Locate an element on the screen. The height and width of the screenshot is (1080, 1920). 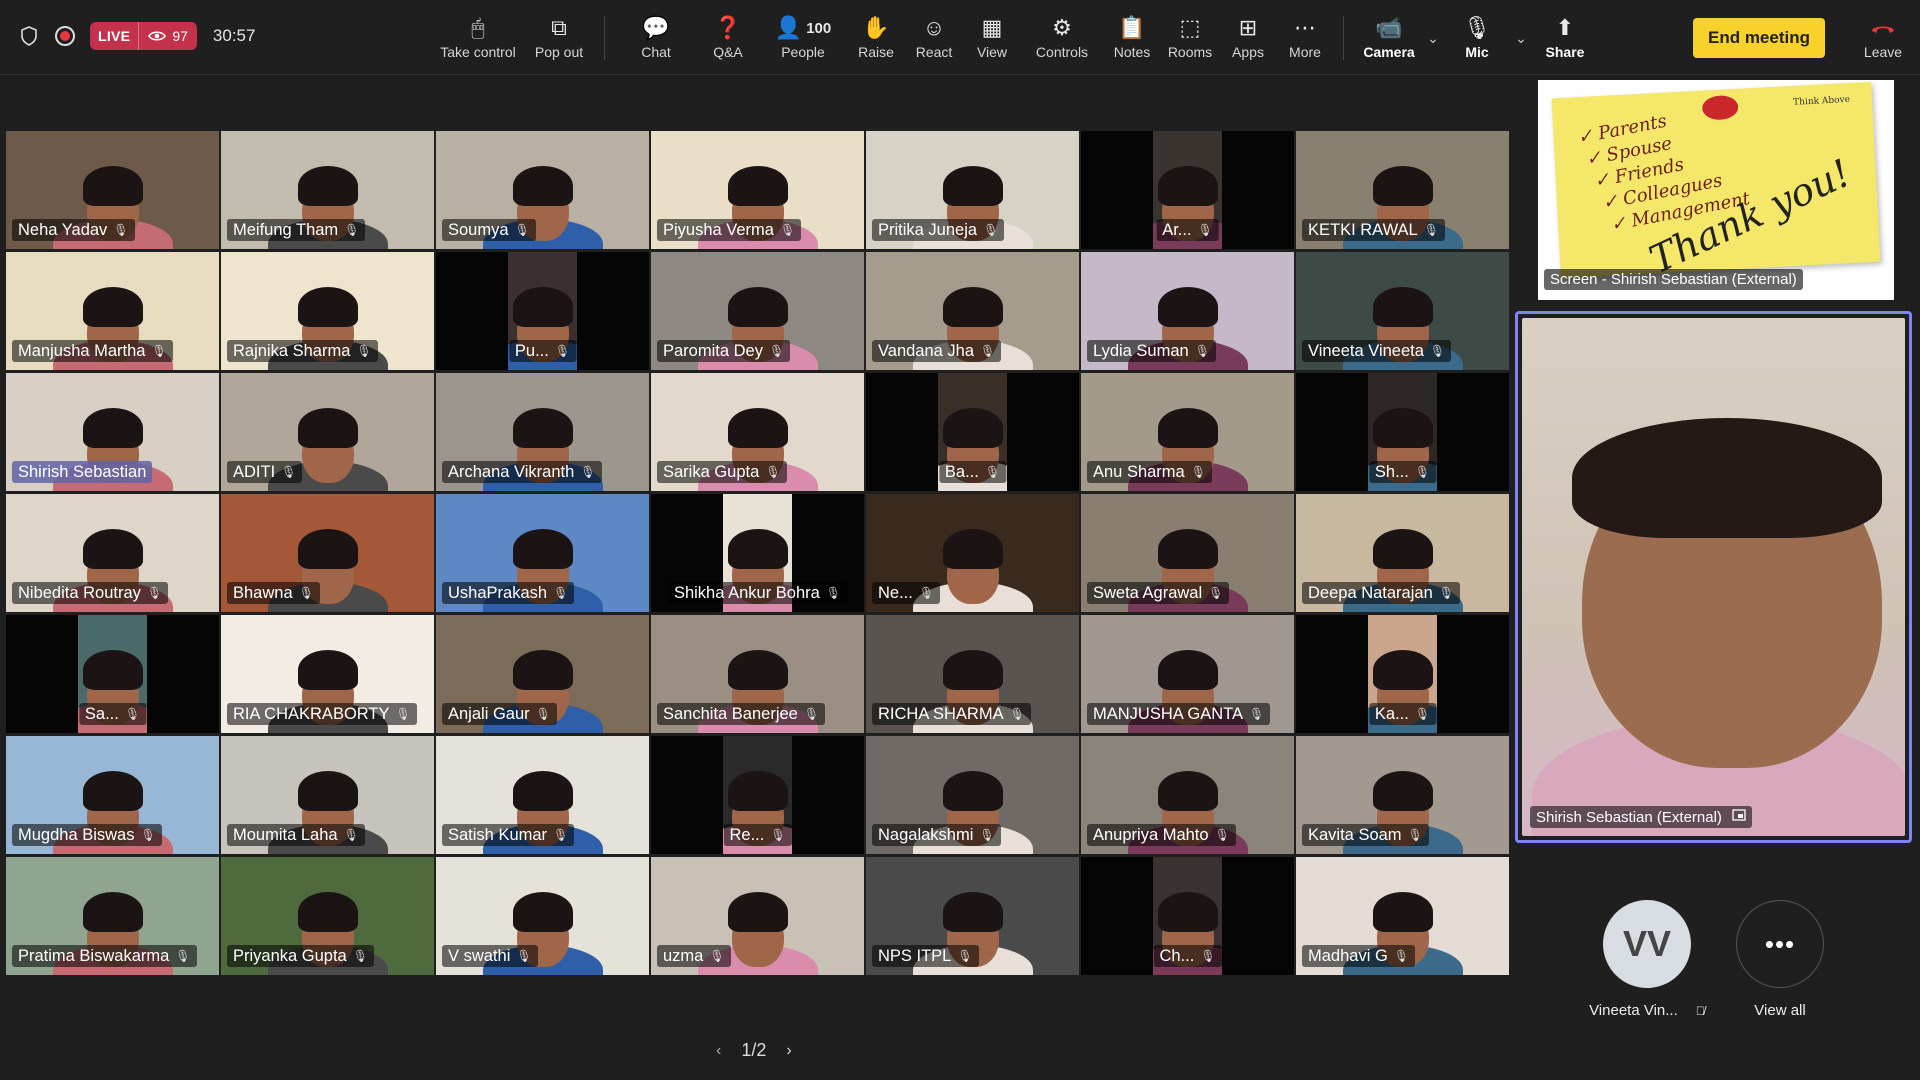
participant-tile: Sarika Gupta 🎙 is located at coordinates (757, 432).